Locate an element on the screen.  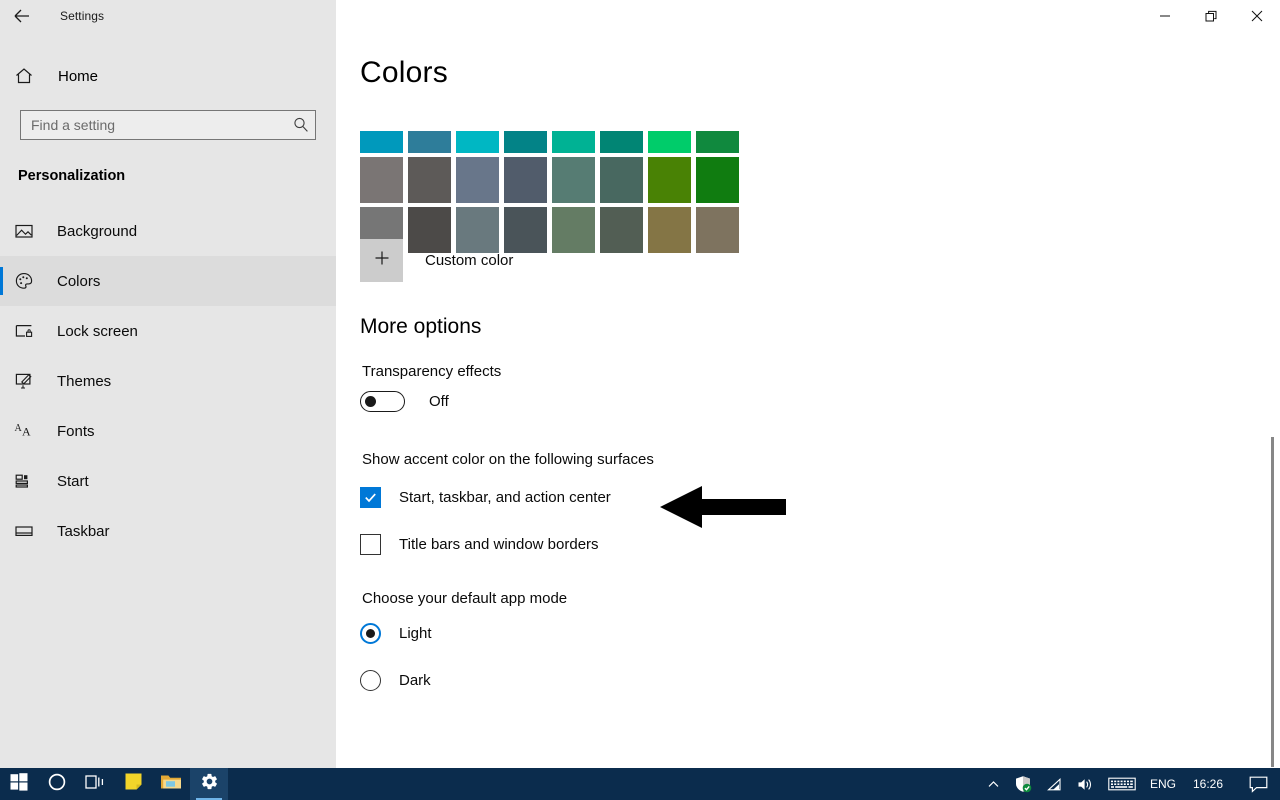
start-button is located at coordinates (19, 784).